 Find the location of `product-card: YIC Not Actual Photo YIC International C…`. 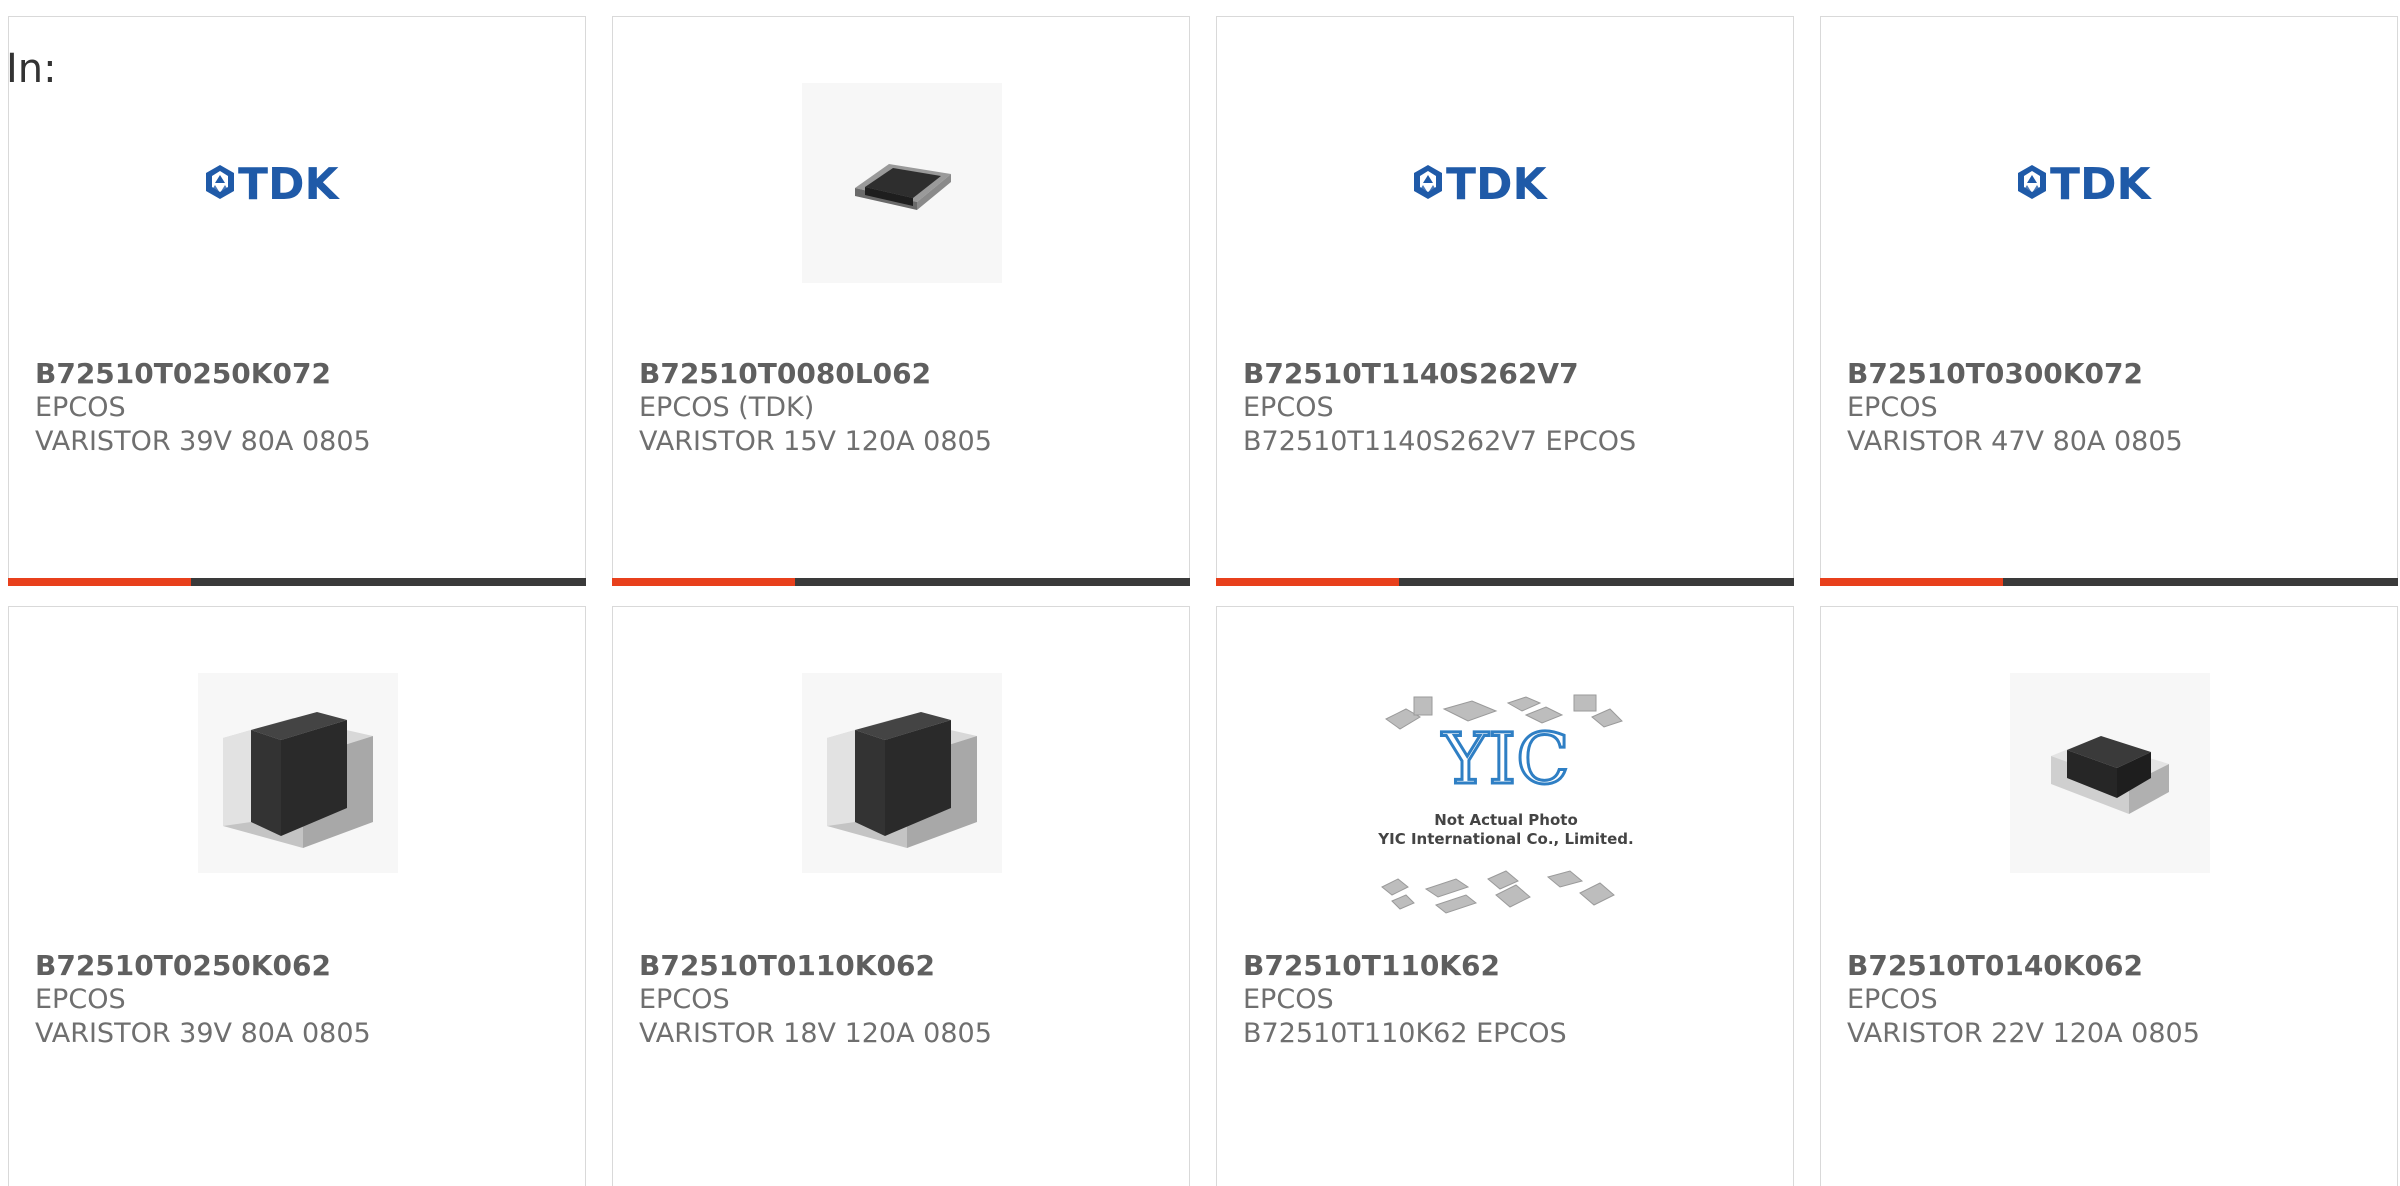

product-card: YIC Not Actual Photo YIC International C… is located at coordinates (1505, 896).